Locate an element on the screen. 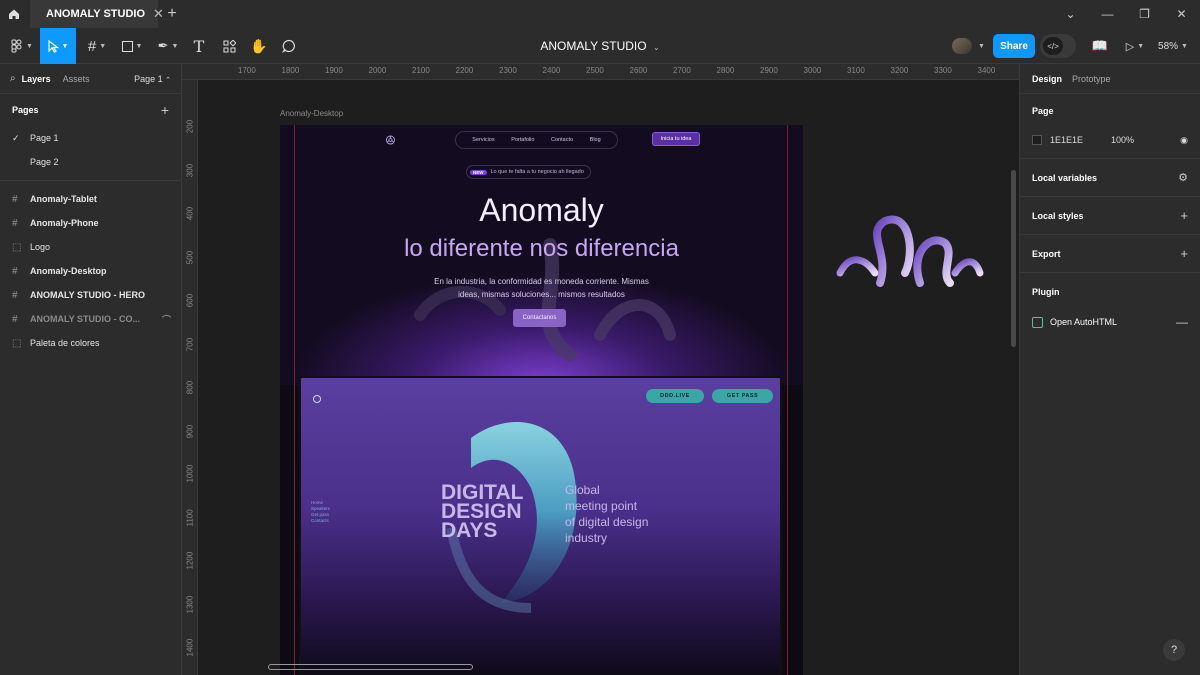  restore-icon: ❐ is located at coordinates (1144, 14).